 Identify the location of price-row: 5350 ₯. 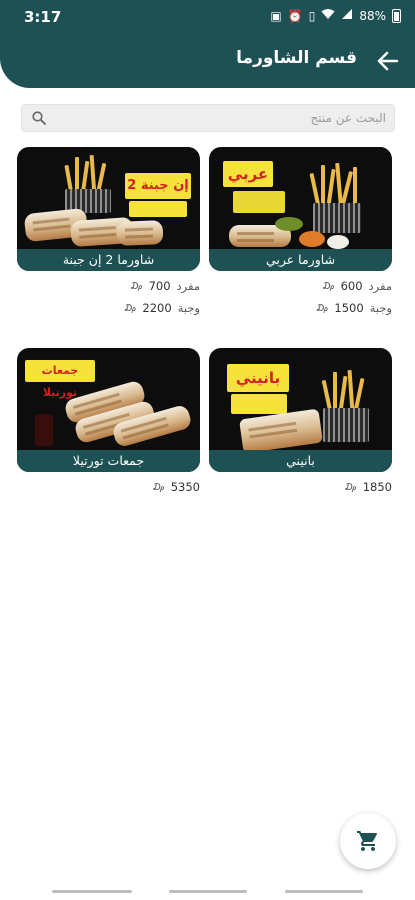
(108, 488).